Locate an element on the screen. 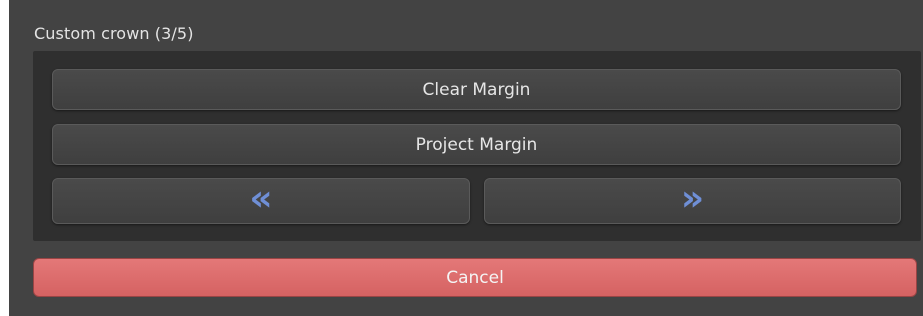 Image resolution: width=923 pixels, height=316 pixels. next-step-button: » is located at coordinates (692, 201).